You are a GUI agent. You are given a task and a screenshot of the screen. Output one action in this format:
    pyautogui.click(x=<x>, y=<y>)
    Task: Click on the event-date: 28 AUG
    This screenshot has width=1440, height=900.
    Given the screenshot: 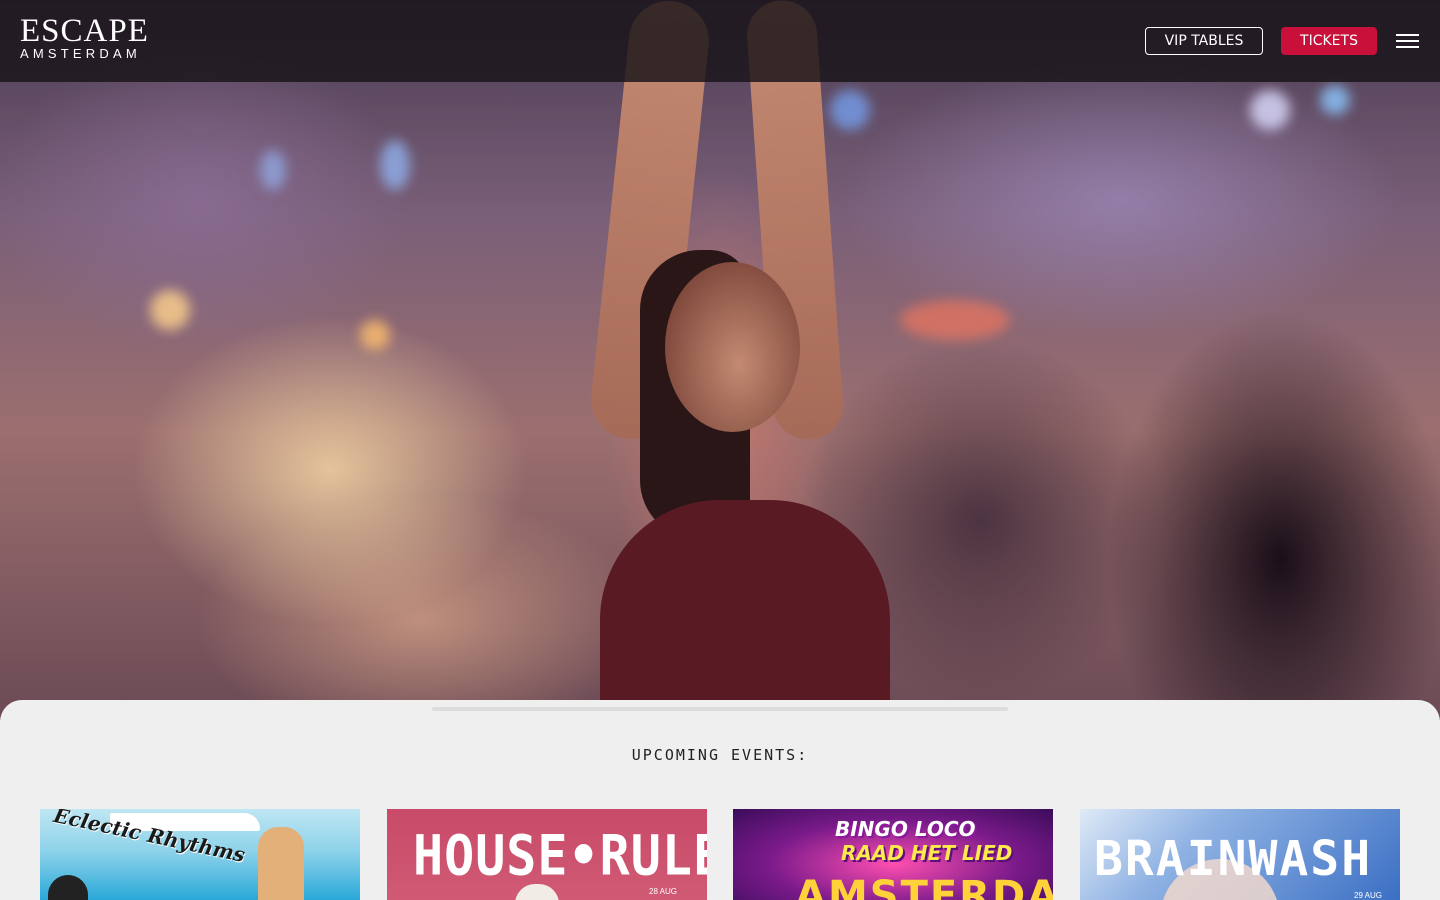 What is the action you would take?
    pyautogui.click(x=663, y=891)
    